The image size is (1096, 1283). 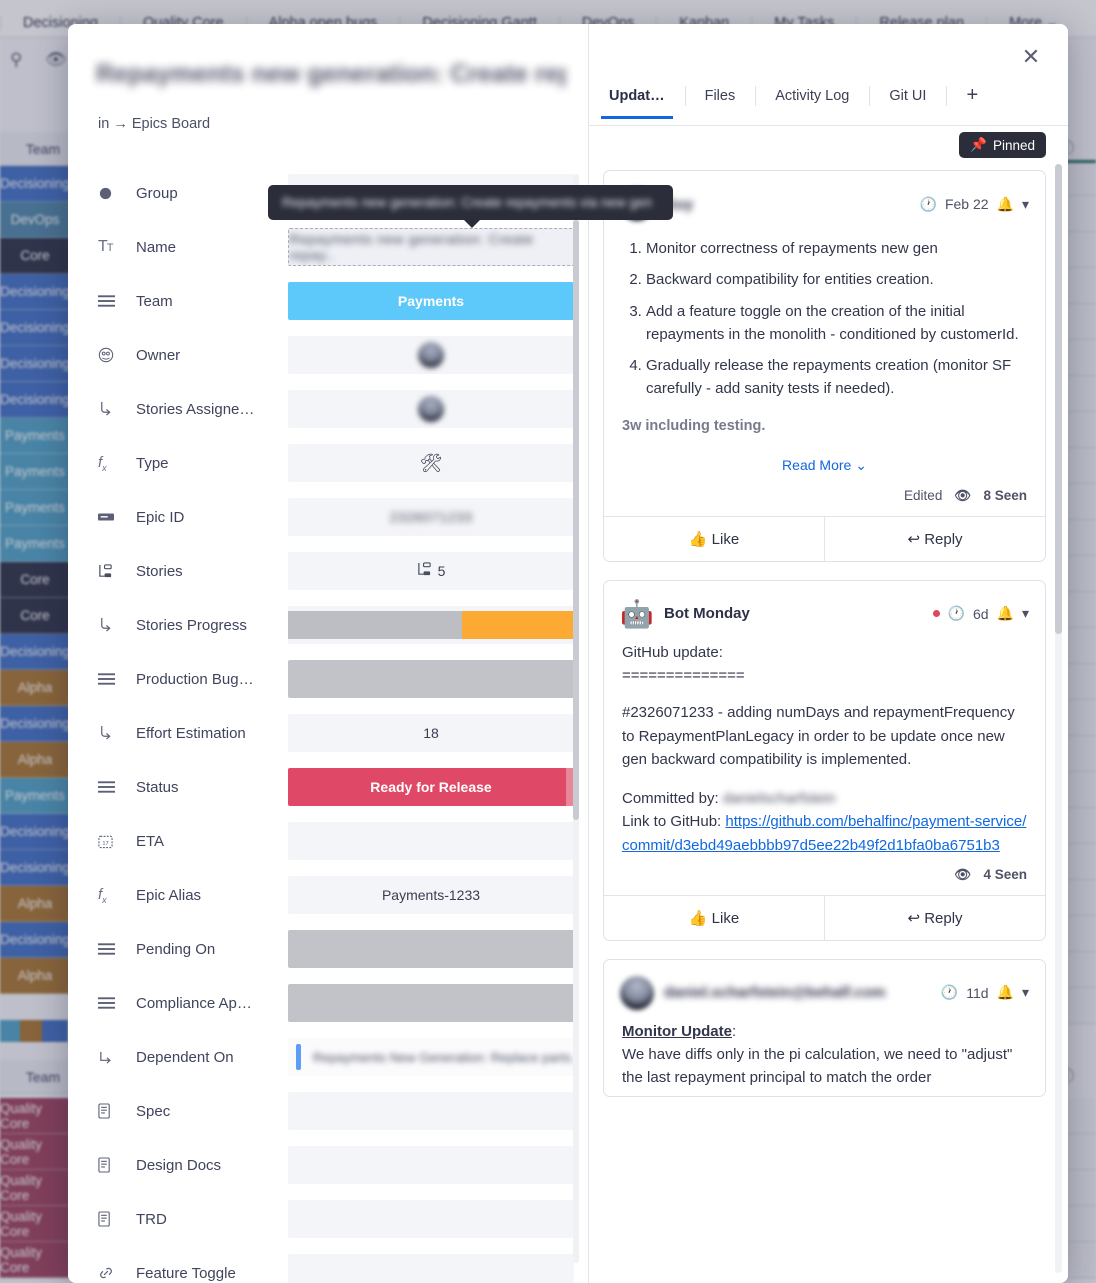 I want to click on field-value-progress, so click(x=431, y=625).